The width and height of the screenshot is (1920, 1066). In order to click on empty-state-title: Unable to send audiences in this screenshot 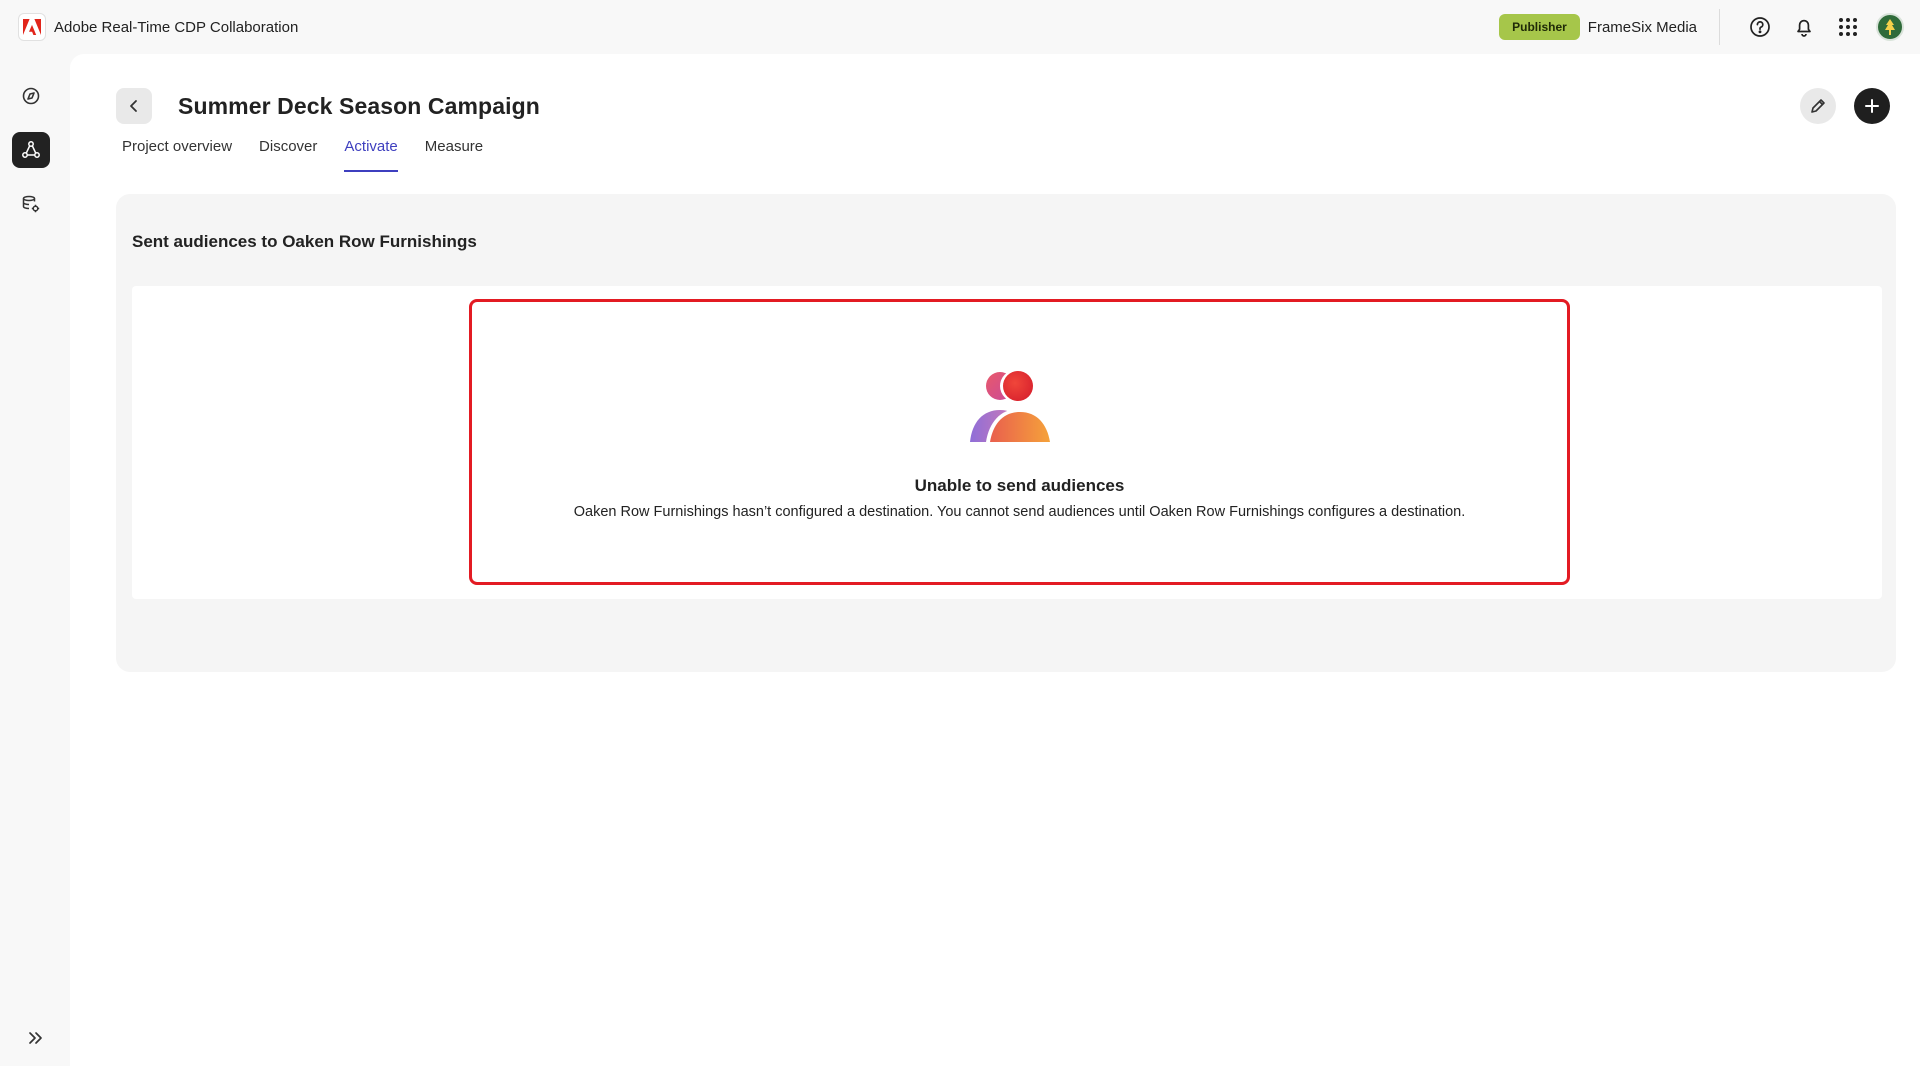, I will do `click(1019, 485)`.